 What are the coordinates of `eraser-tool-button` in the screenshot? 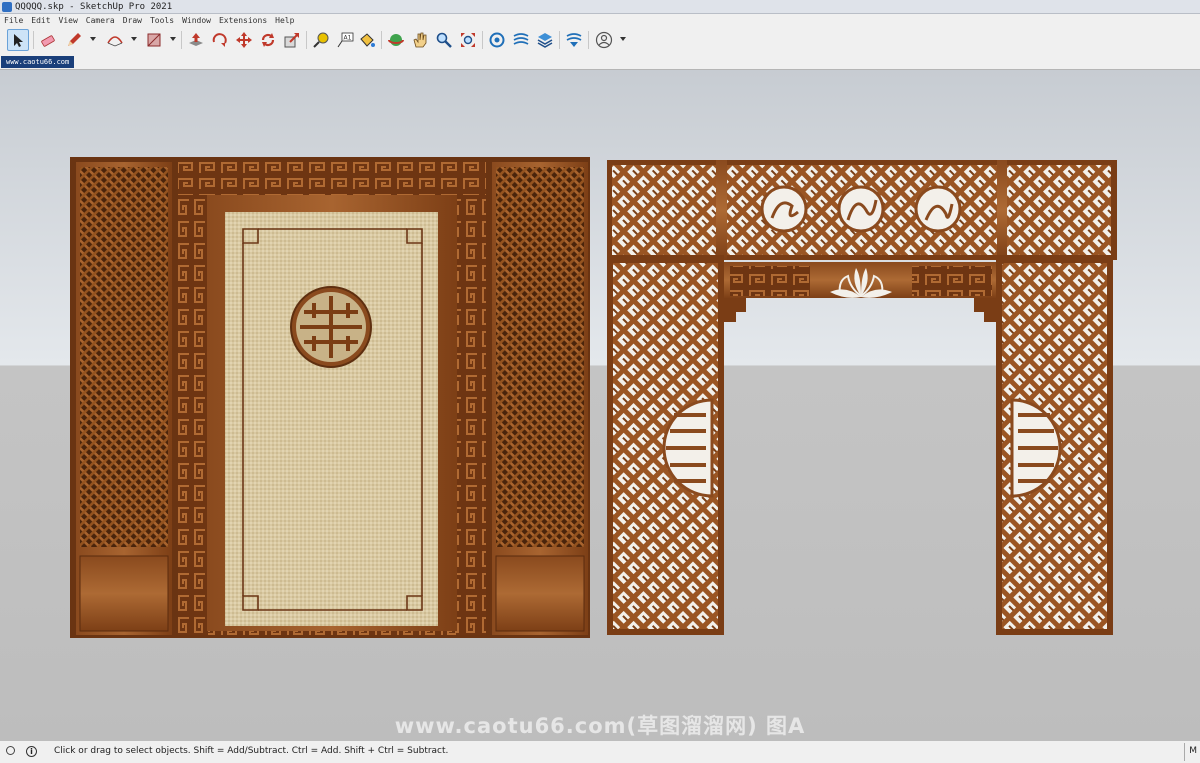 It's located at (48, 40).